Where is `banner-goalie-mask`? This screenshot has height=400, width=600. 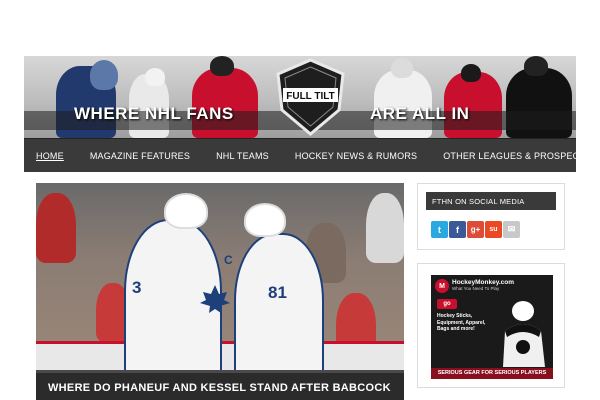
banner-goalie-mask is located at coordinates (104, 75).